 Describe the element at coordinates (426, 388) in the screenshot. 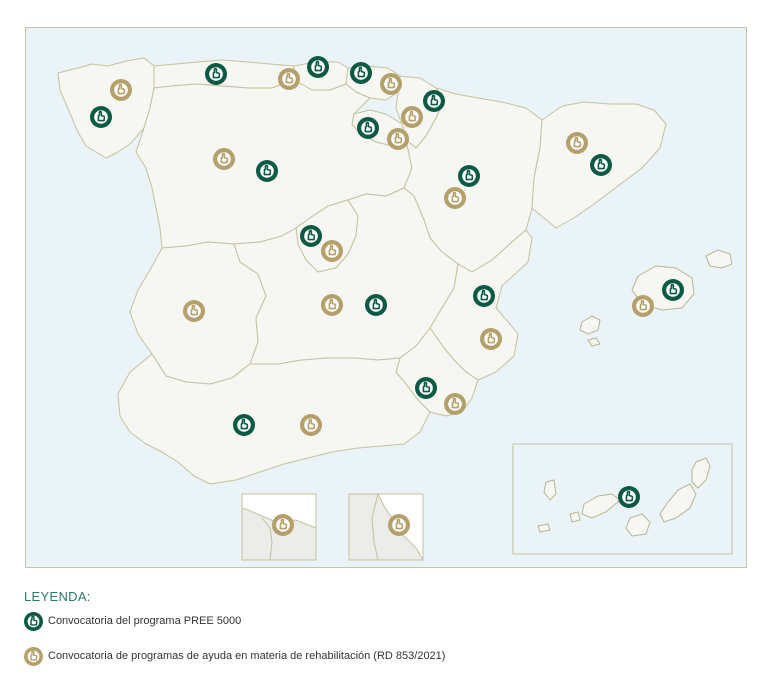

I see `marker-murcia-pree` at that location.